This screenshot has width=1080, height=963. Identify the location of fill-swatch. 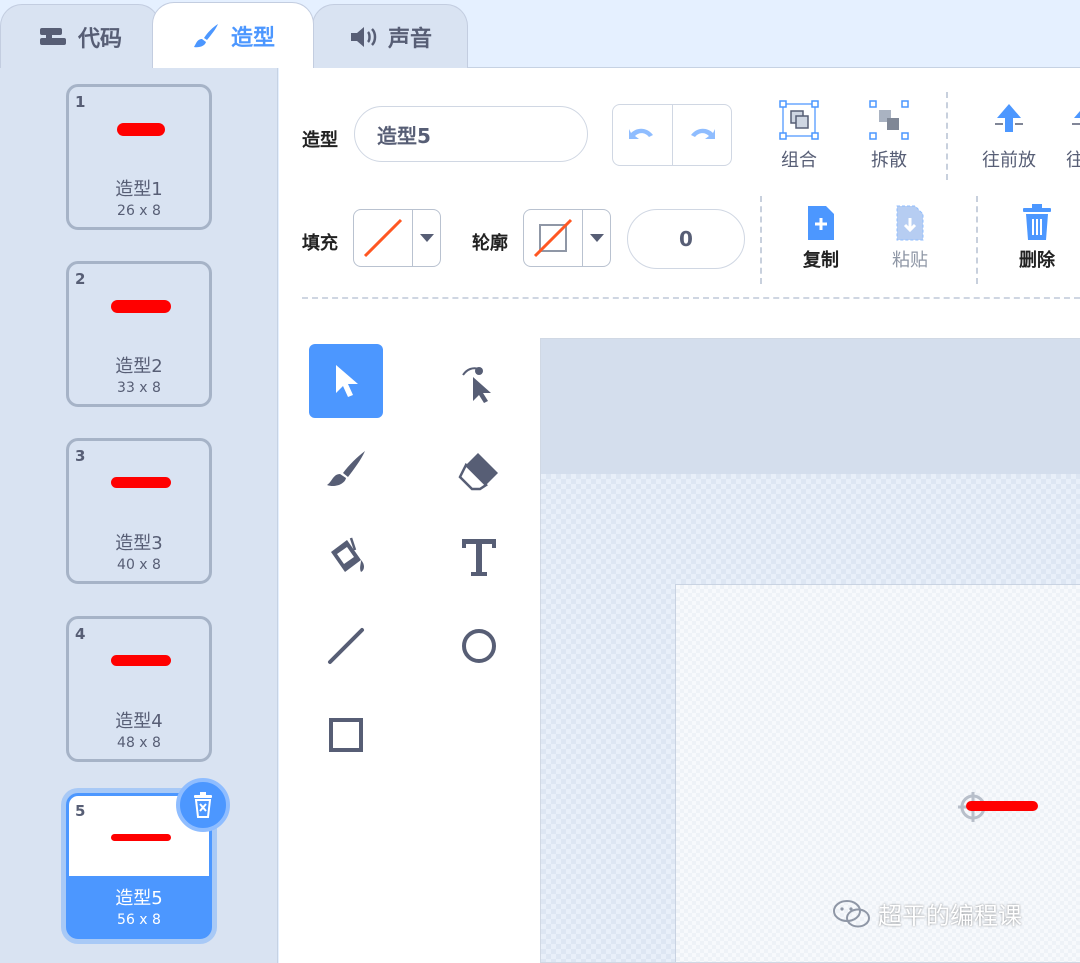
(383, 238).